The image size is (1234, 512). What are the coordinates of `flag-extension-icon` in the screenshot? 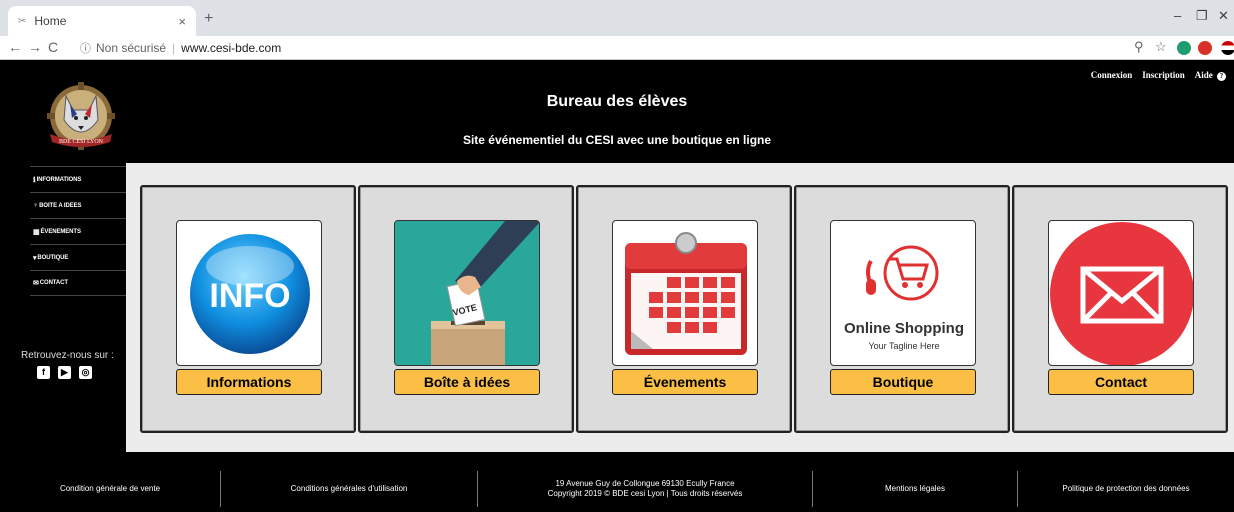 It's located at (1227, 48).